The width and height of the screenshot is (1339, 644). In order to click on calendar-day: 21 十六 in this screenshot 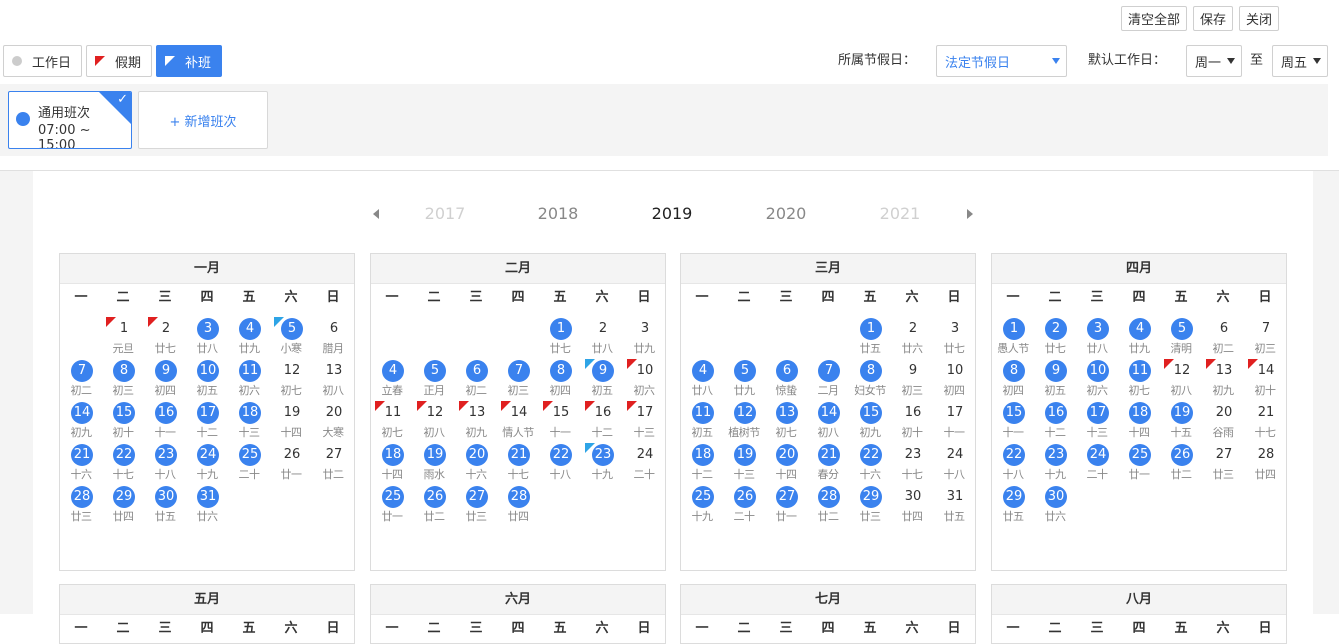, I will do `click(81, 464)`.